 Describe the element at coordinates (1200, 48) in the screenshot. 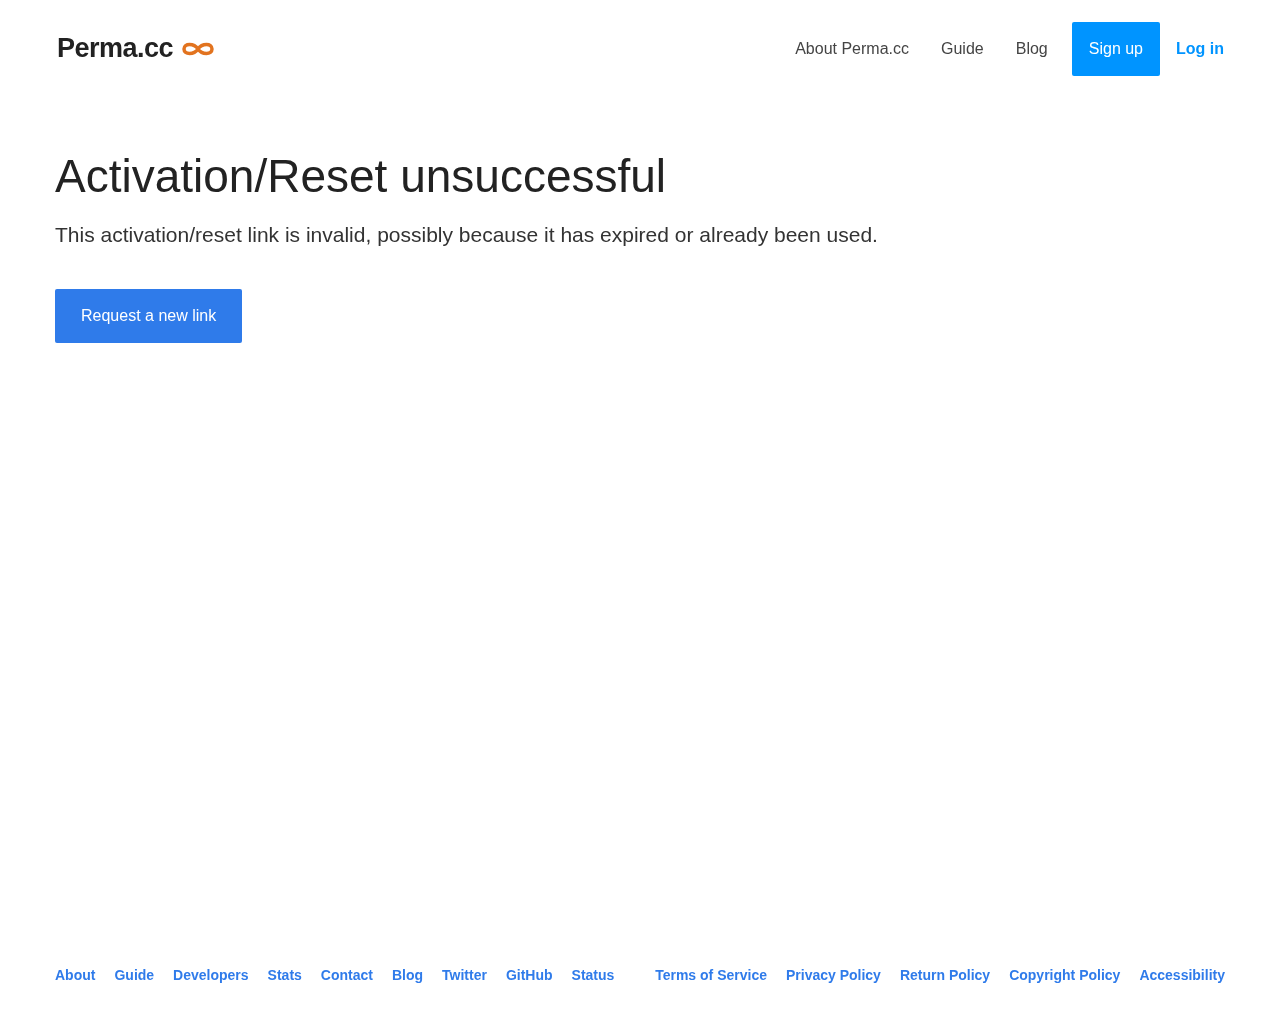

I see `login-link: Log in` at that location.